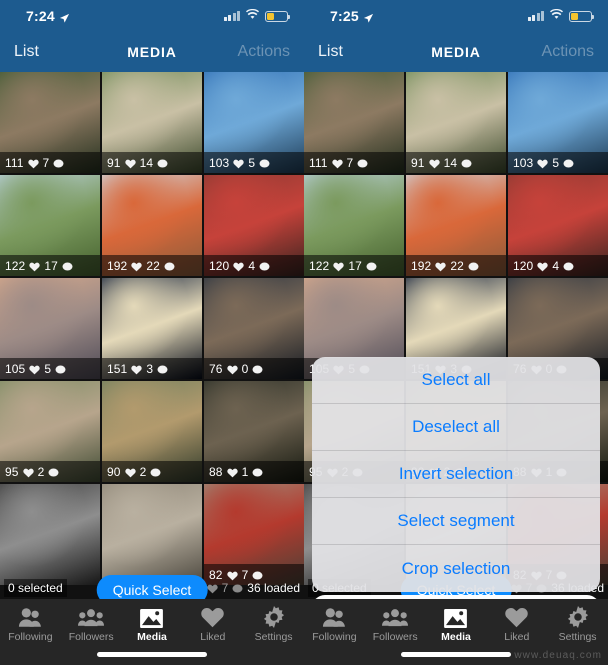 Image resolution: width=608 pixels, height=665 pixels. Describe the element at coordinates (245, 574) in the screenshot. I see `comments-count: 7` at that location.